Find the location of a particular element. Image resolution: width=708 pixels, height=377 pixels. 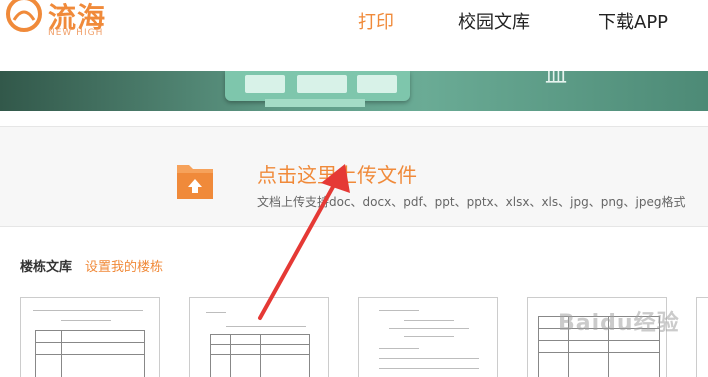

top-header: 流海 NEW HIGH 打印 校园文库 下载APP is located at coordinates (354, 22).